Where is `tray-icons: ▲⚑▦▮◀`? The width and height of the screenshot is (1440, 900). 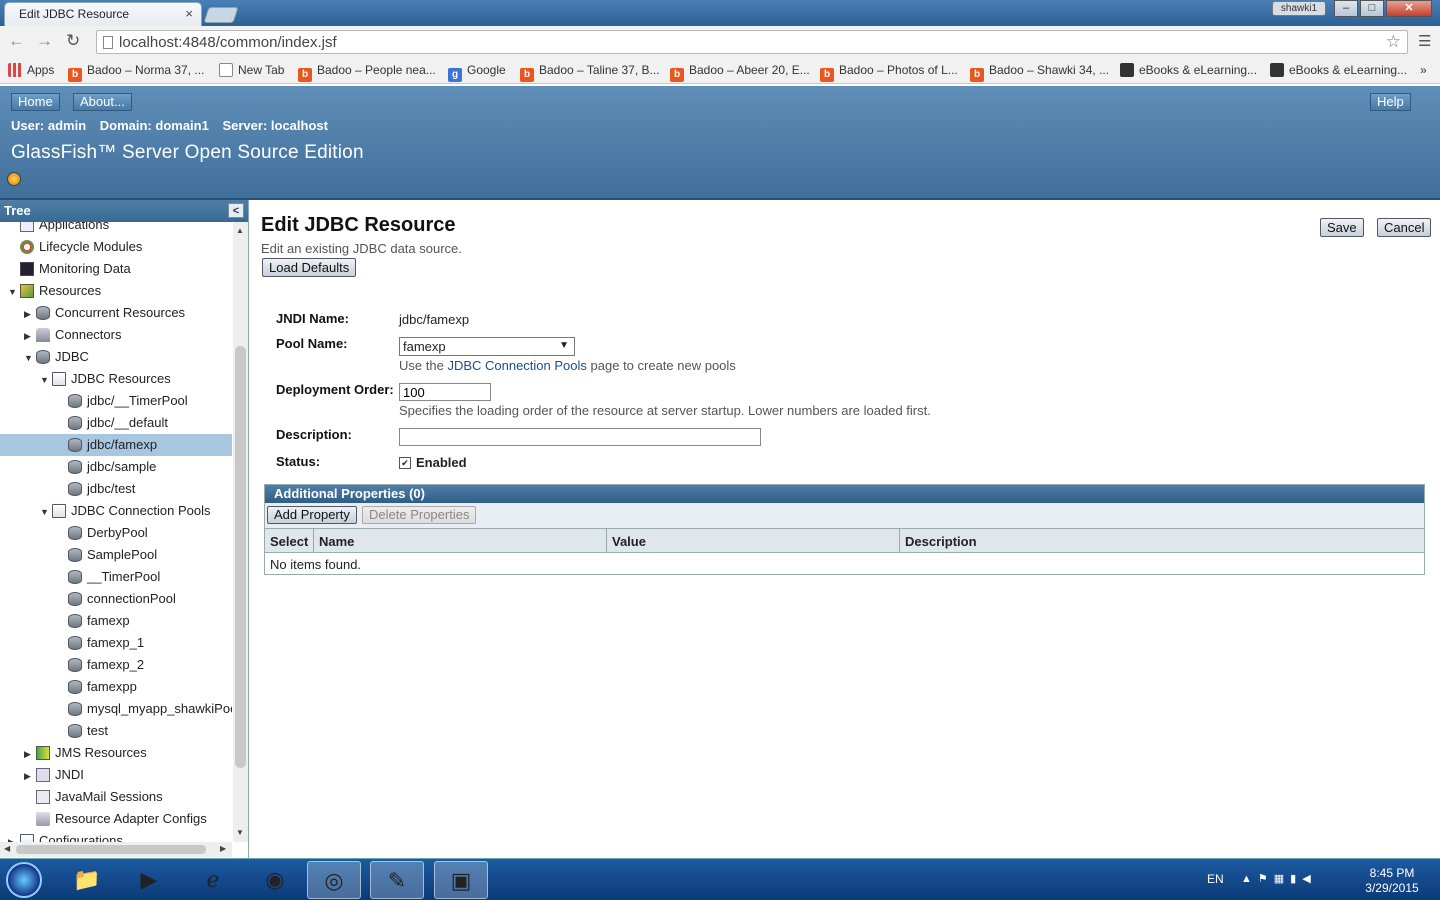
tray-icons: ▲⚑▦▮◀ is located at coordinates (1279, 878).